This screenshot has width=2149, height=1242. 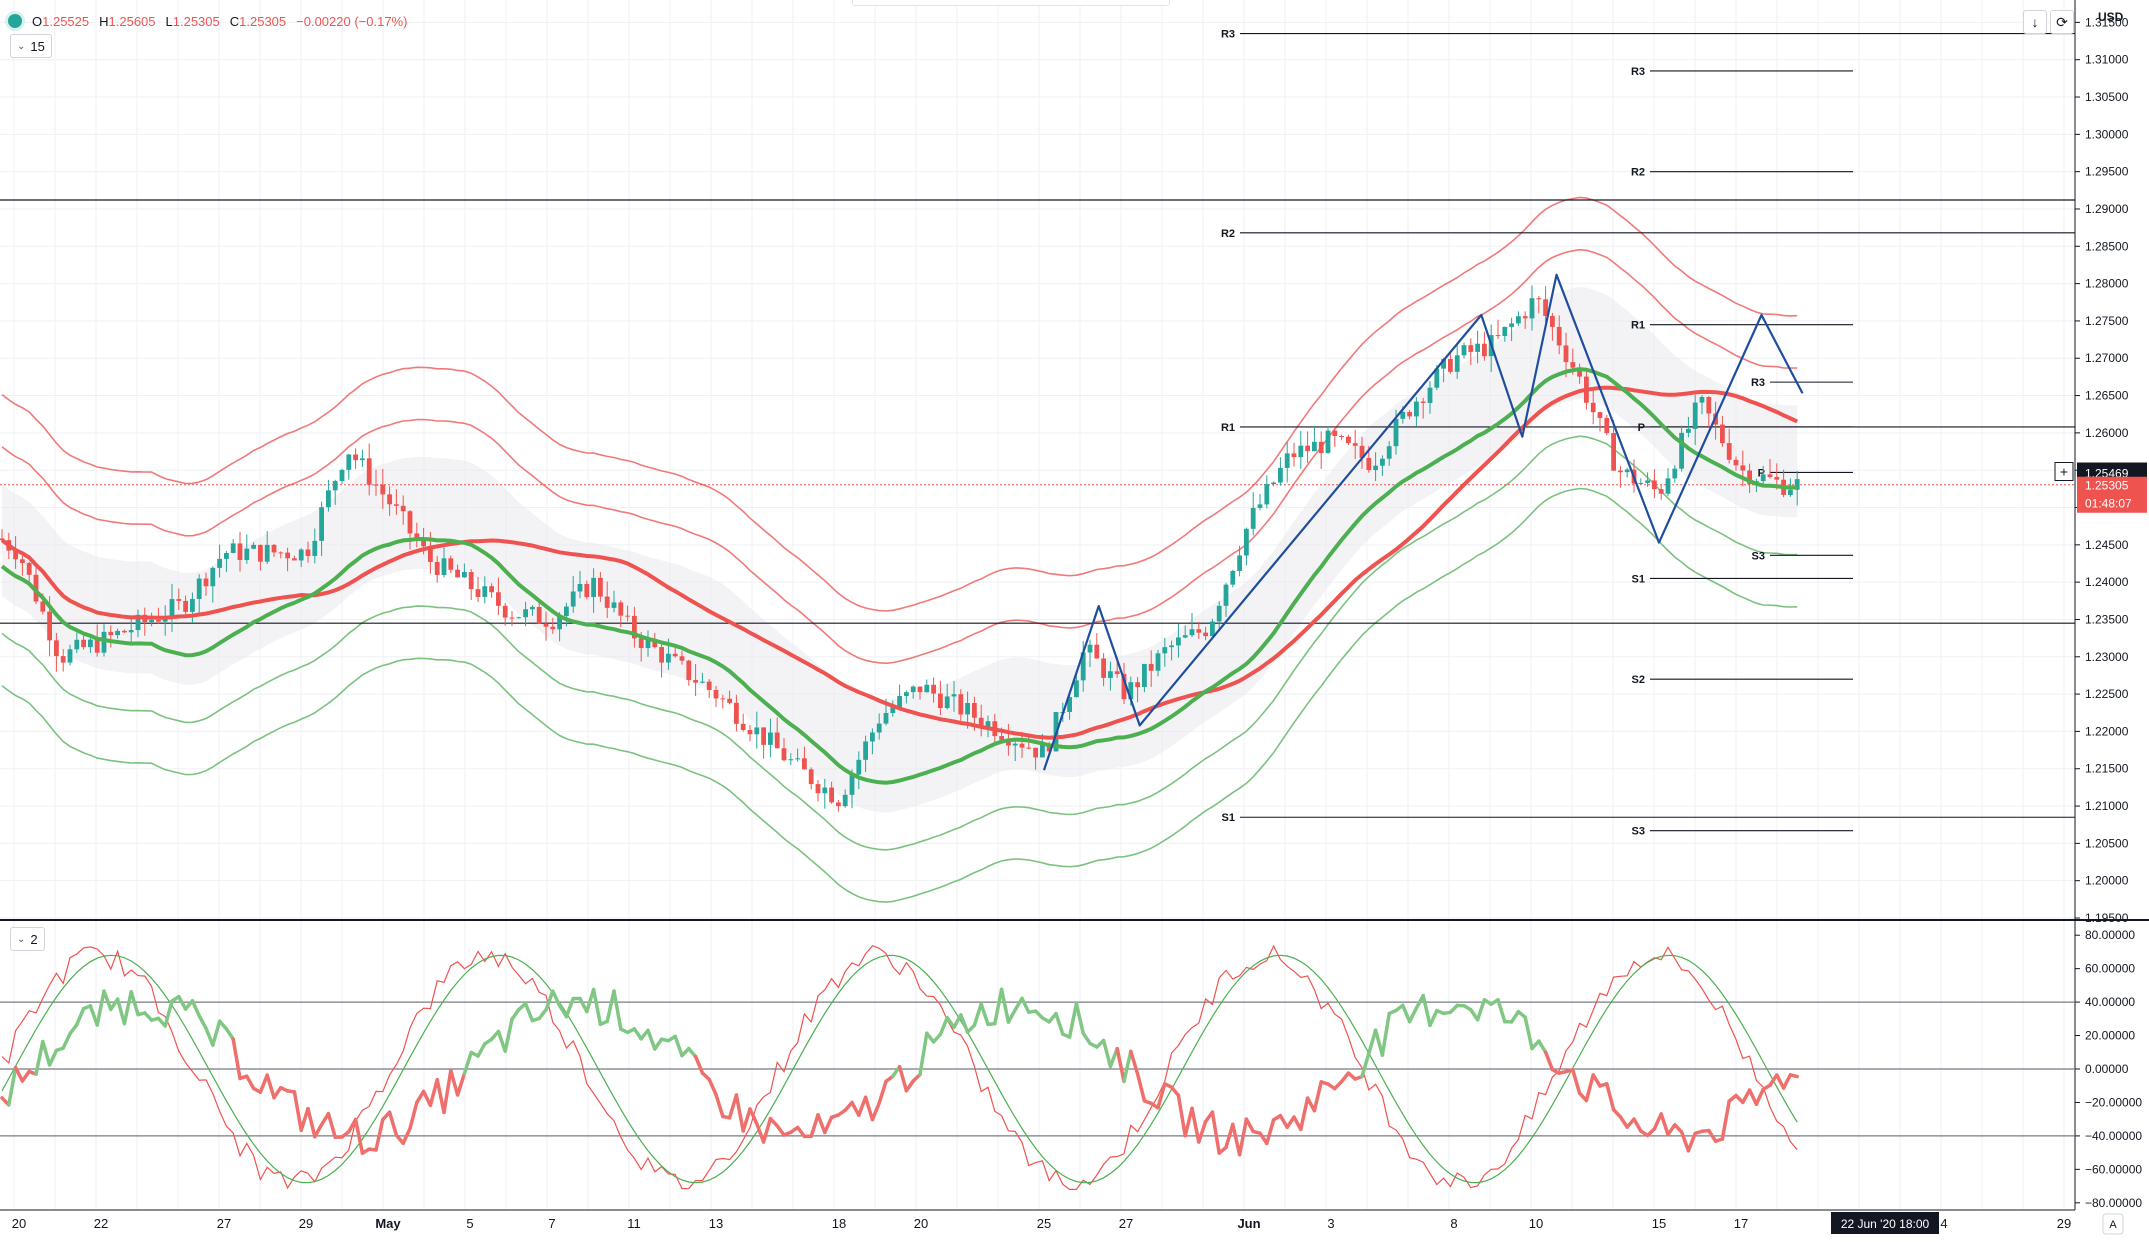 I want to click on refresh-icon: ⟳, so click(x=2062, y=22).